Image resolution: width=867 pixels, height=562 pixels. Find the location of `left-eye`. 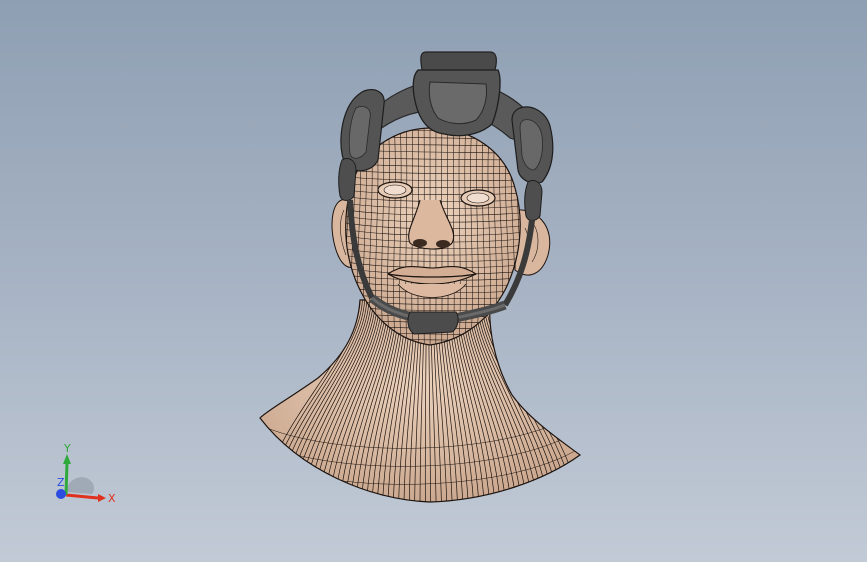

left-eye is located at coordinates (395, 190).